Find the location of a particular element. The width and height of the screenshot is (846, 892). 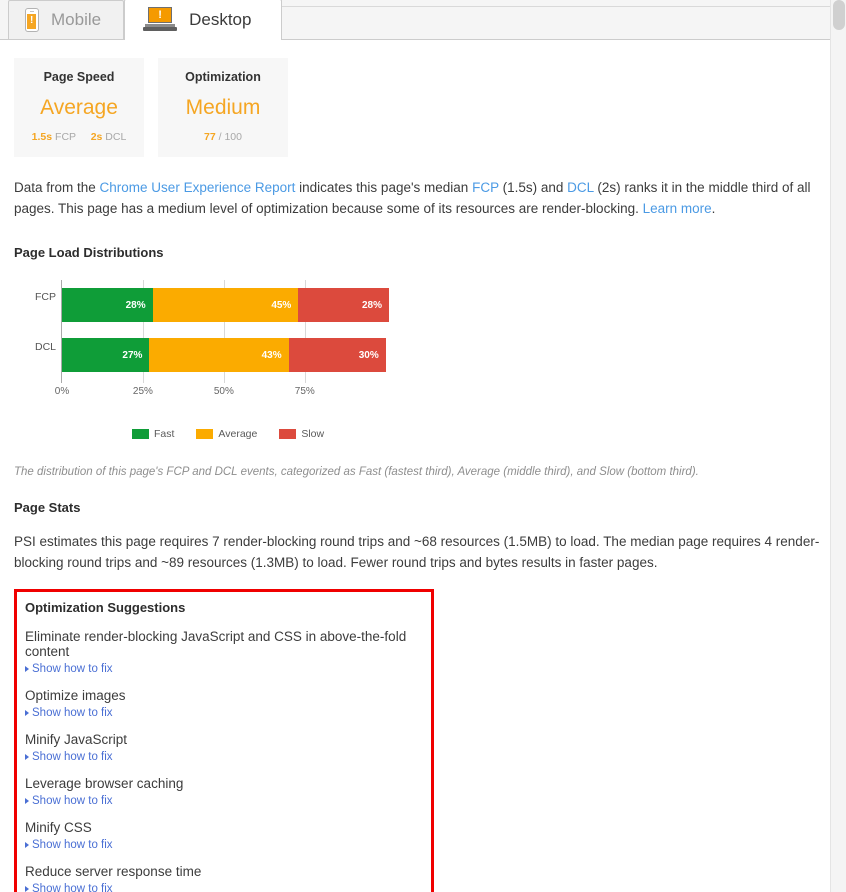

fcp-value: 1.5s is located at coordinates (42, 137).